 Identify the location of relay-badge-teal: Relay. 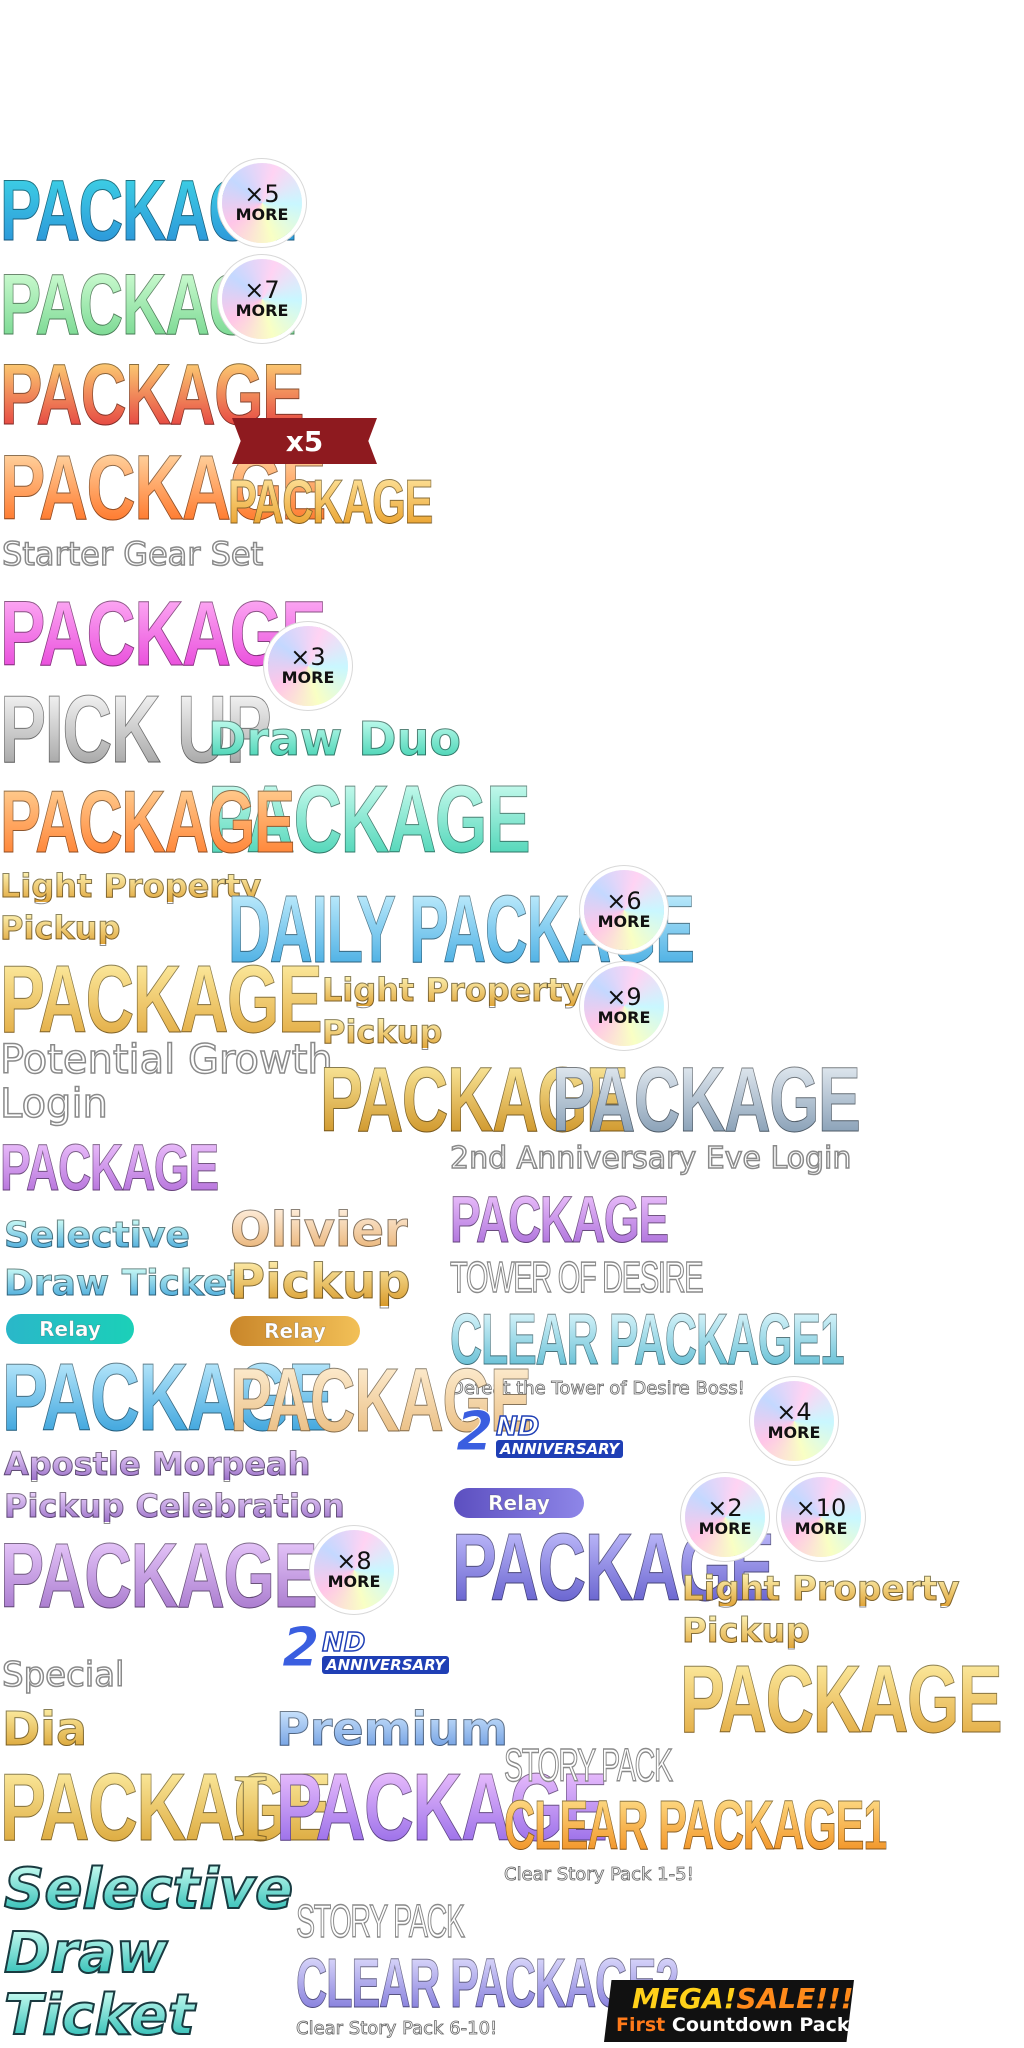
(70, 1329).